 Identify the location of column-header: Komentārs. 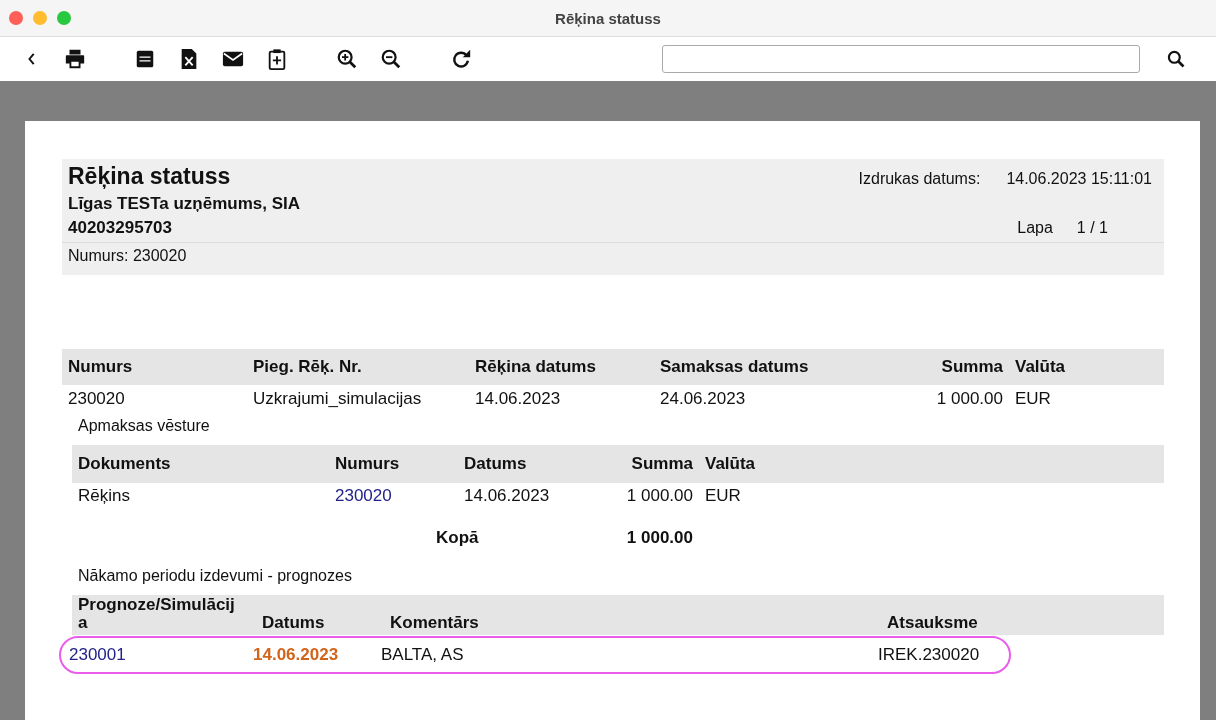
(434, 623).